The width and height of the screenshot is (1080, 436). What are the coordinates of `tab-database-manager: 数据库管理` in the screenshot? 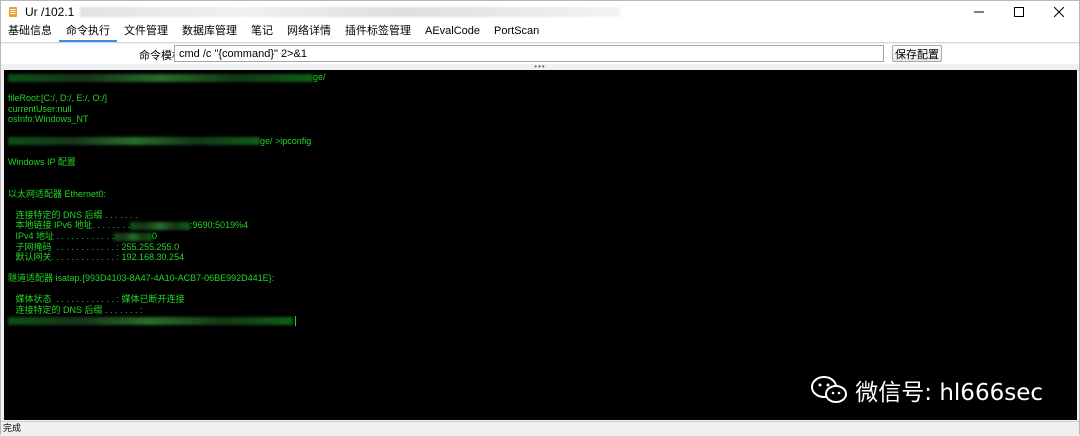 It's located at (209, 32).